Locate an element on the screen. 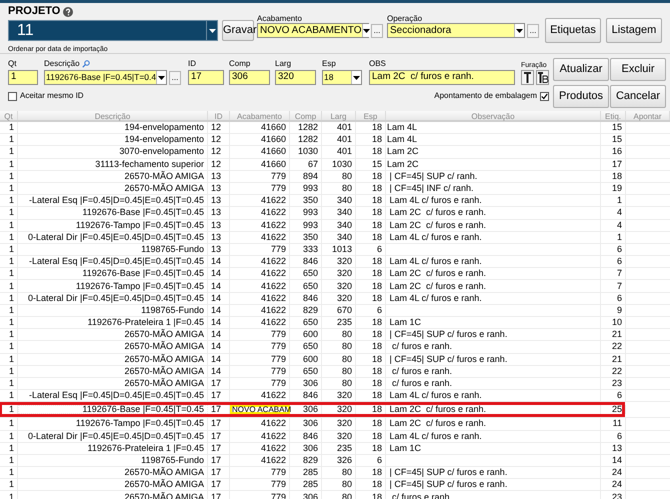  search-icon is located at coordinates (86, 64).